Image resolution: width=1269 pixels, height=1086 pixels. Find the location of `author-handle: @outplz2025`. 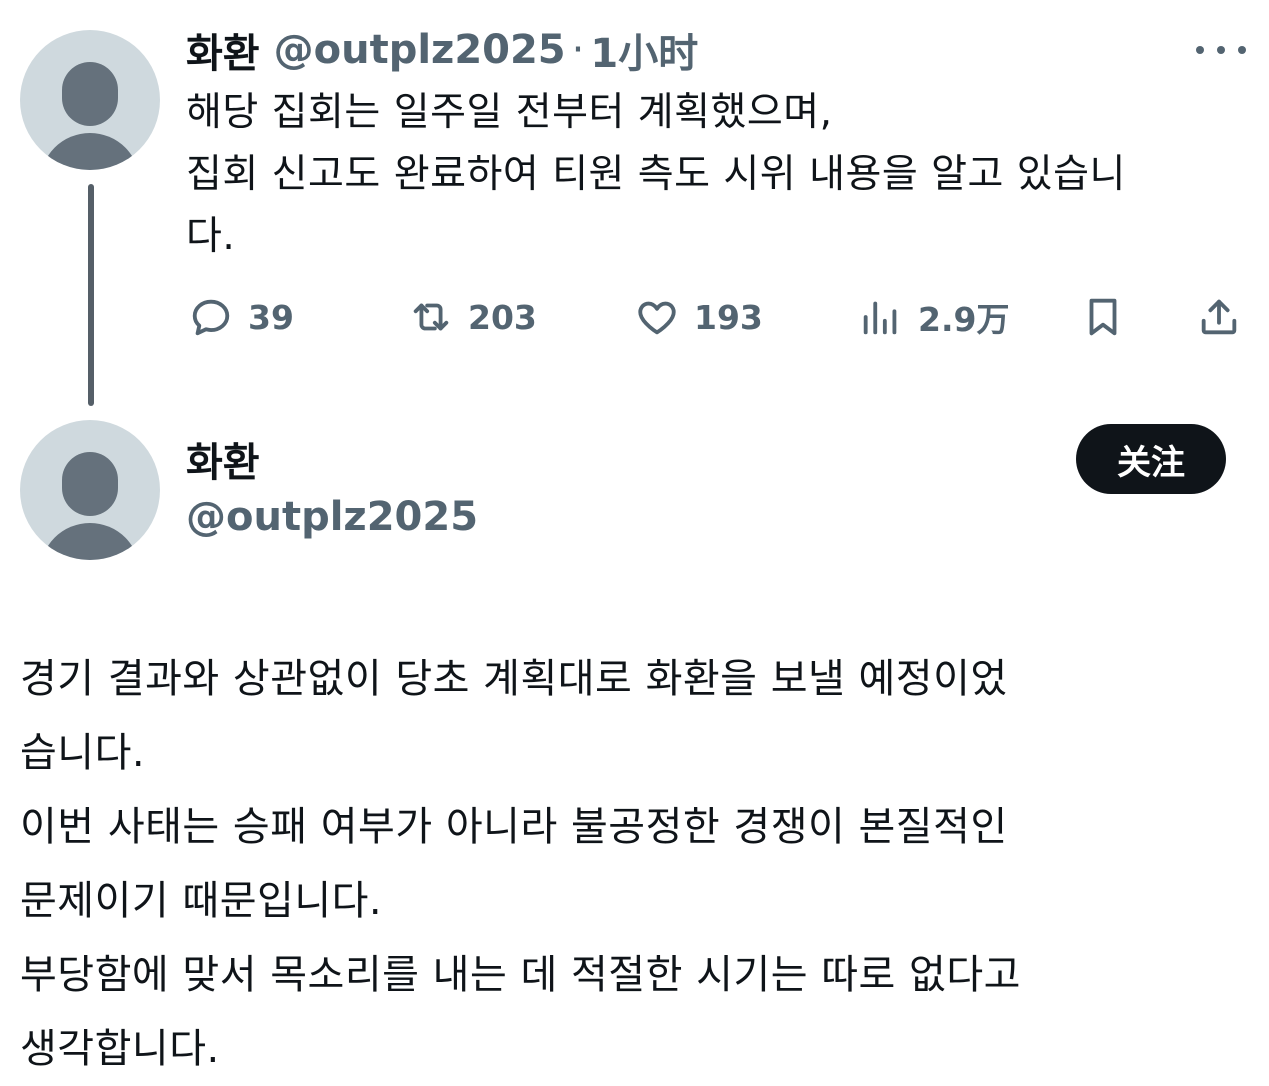

author-handle: @outplz2025 is located at coordinates (420, 50).